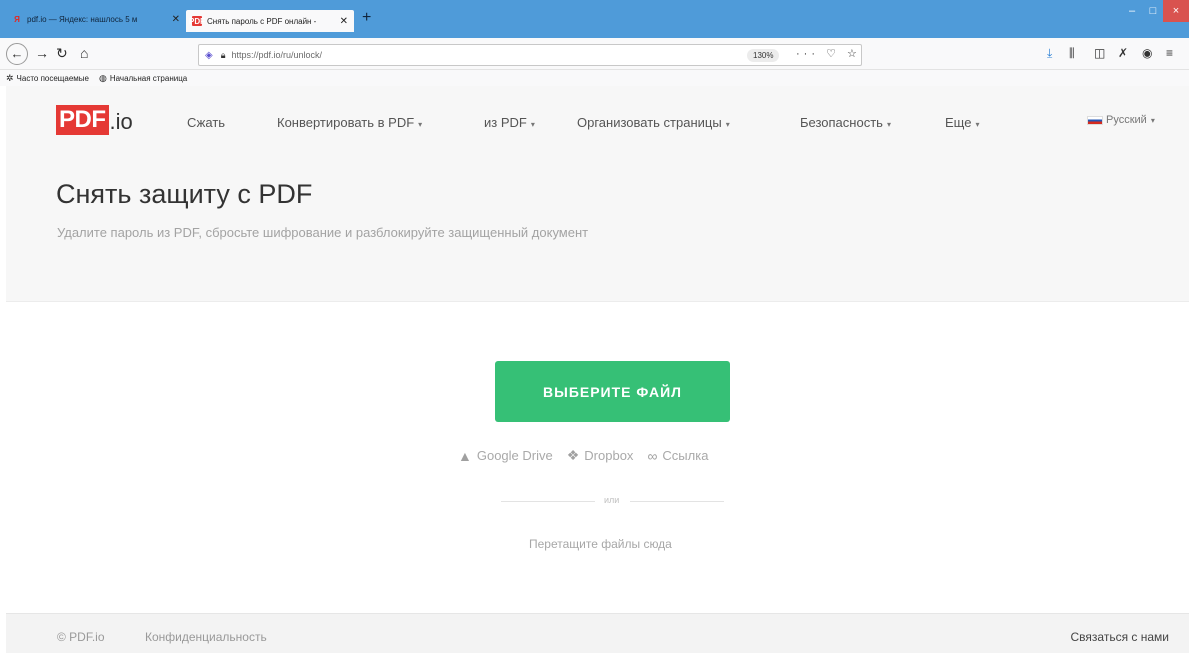 The image size is (1189, 653). Describe the element at coordinates (548, 501) in the screenshot. I see `divider-left` at that location.